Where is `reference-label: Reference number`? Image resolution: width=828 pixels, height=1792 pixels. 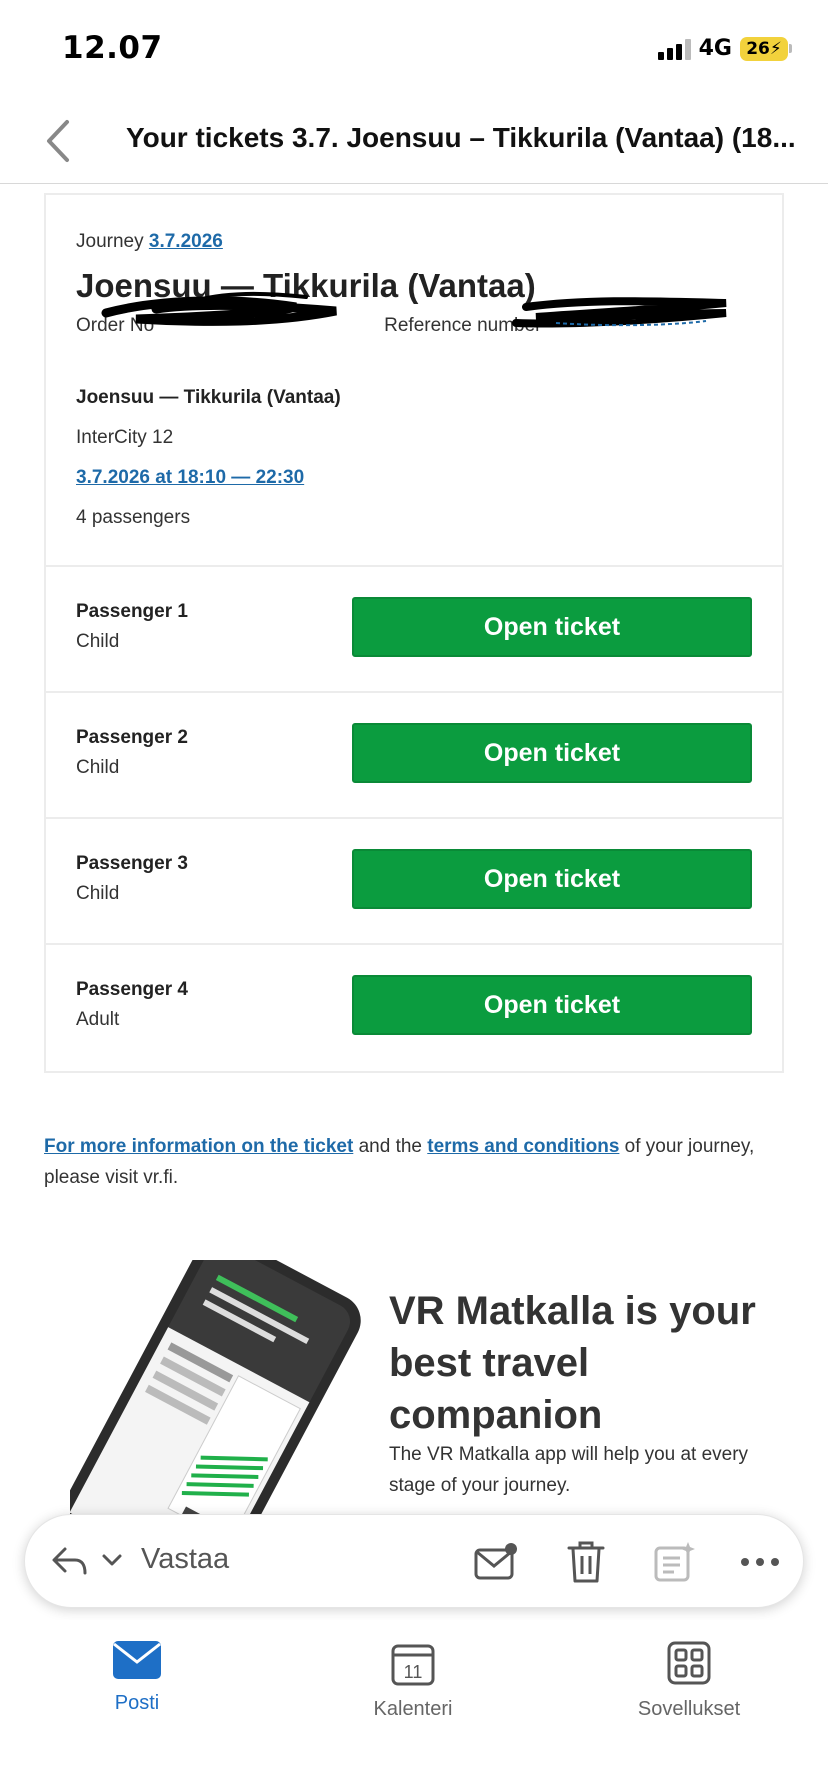
reference-label: Reference number is located at coordinates (463, 325).